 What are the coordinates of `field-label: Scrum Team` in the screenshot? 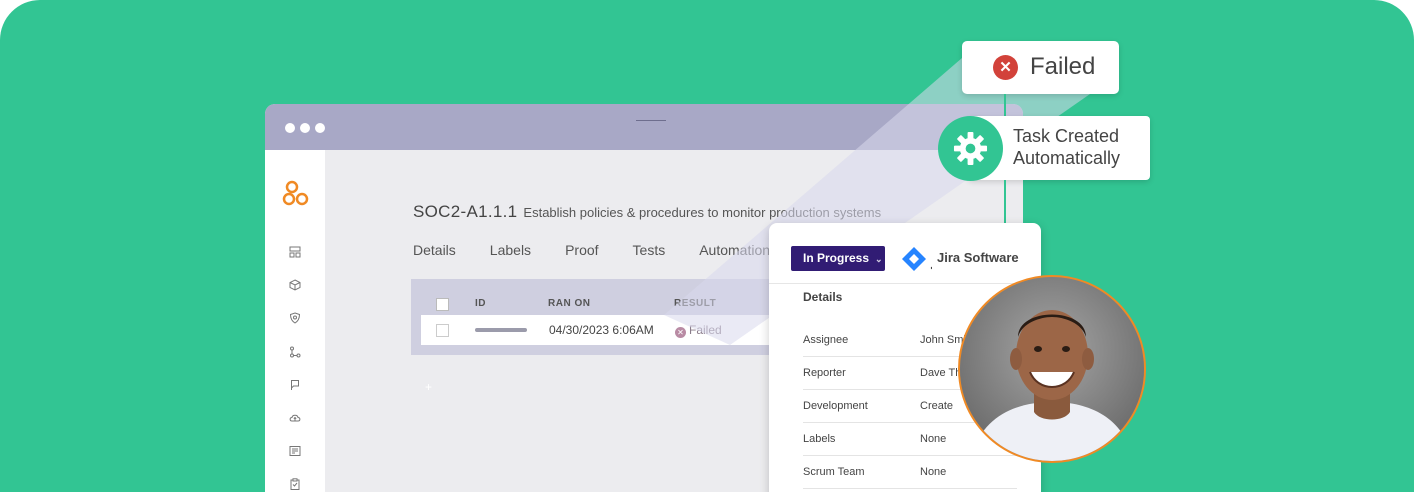 It's located at (834, 472).